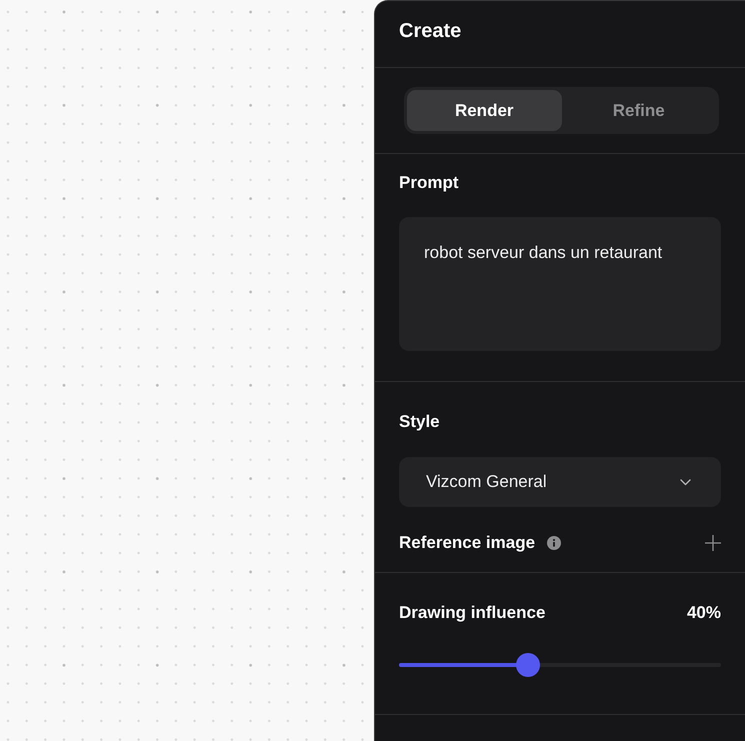 This screenshot has height=741, width=745. I want to click on mode-tab: Refine, so click(639, 110).